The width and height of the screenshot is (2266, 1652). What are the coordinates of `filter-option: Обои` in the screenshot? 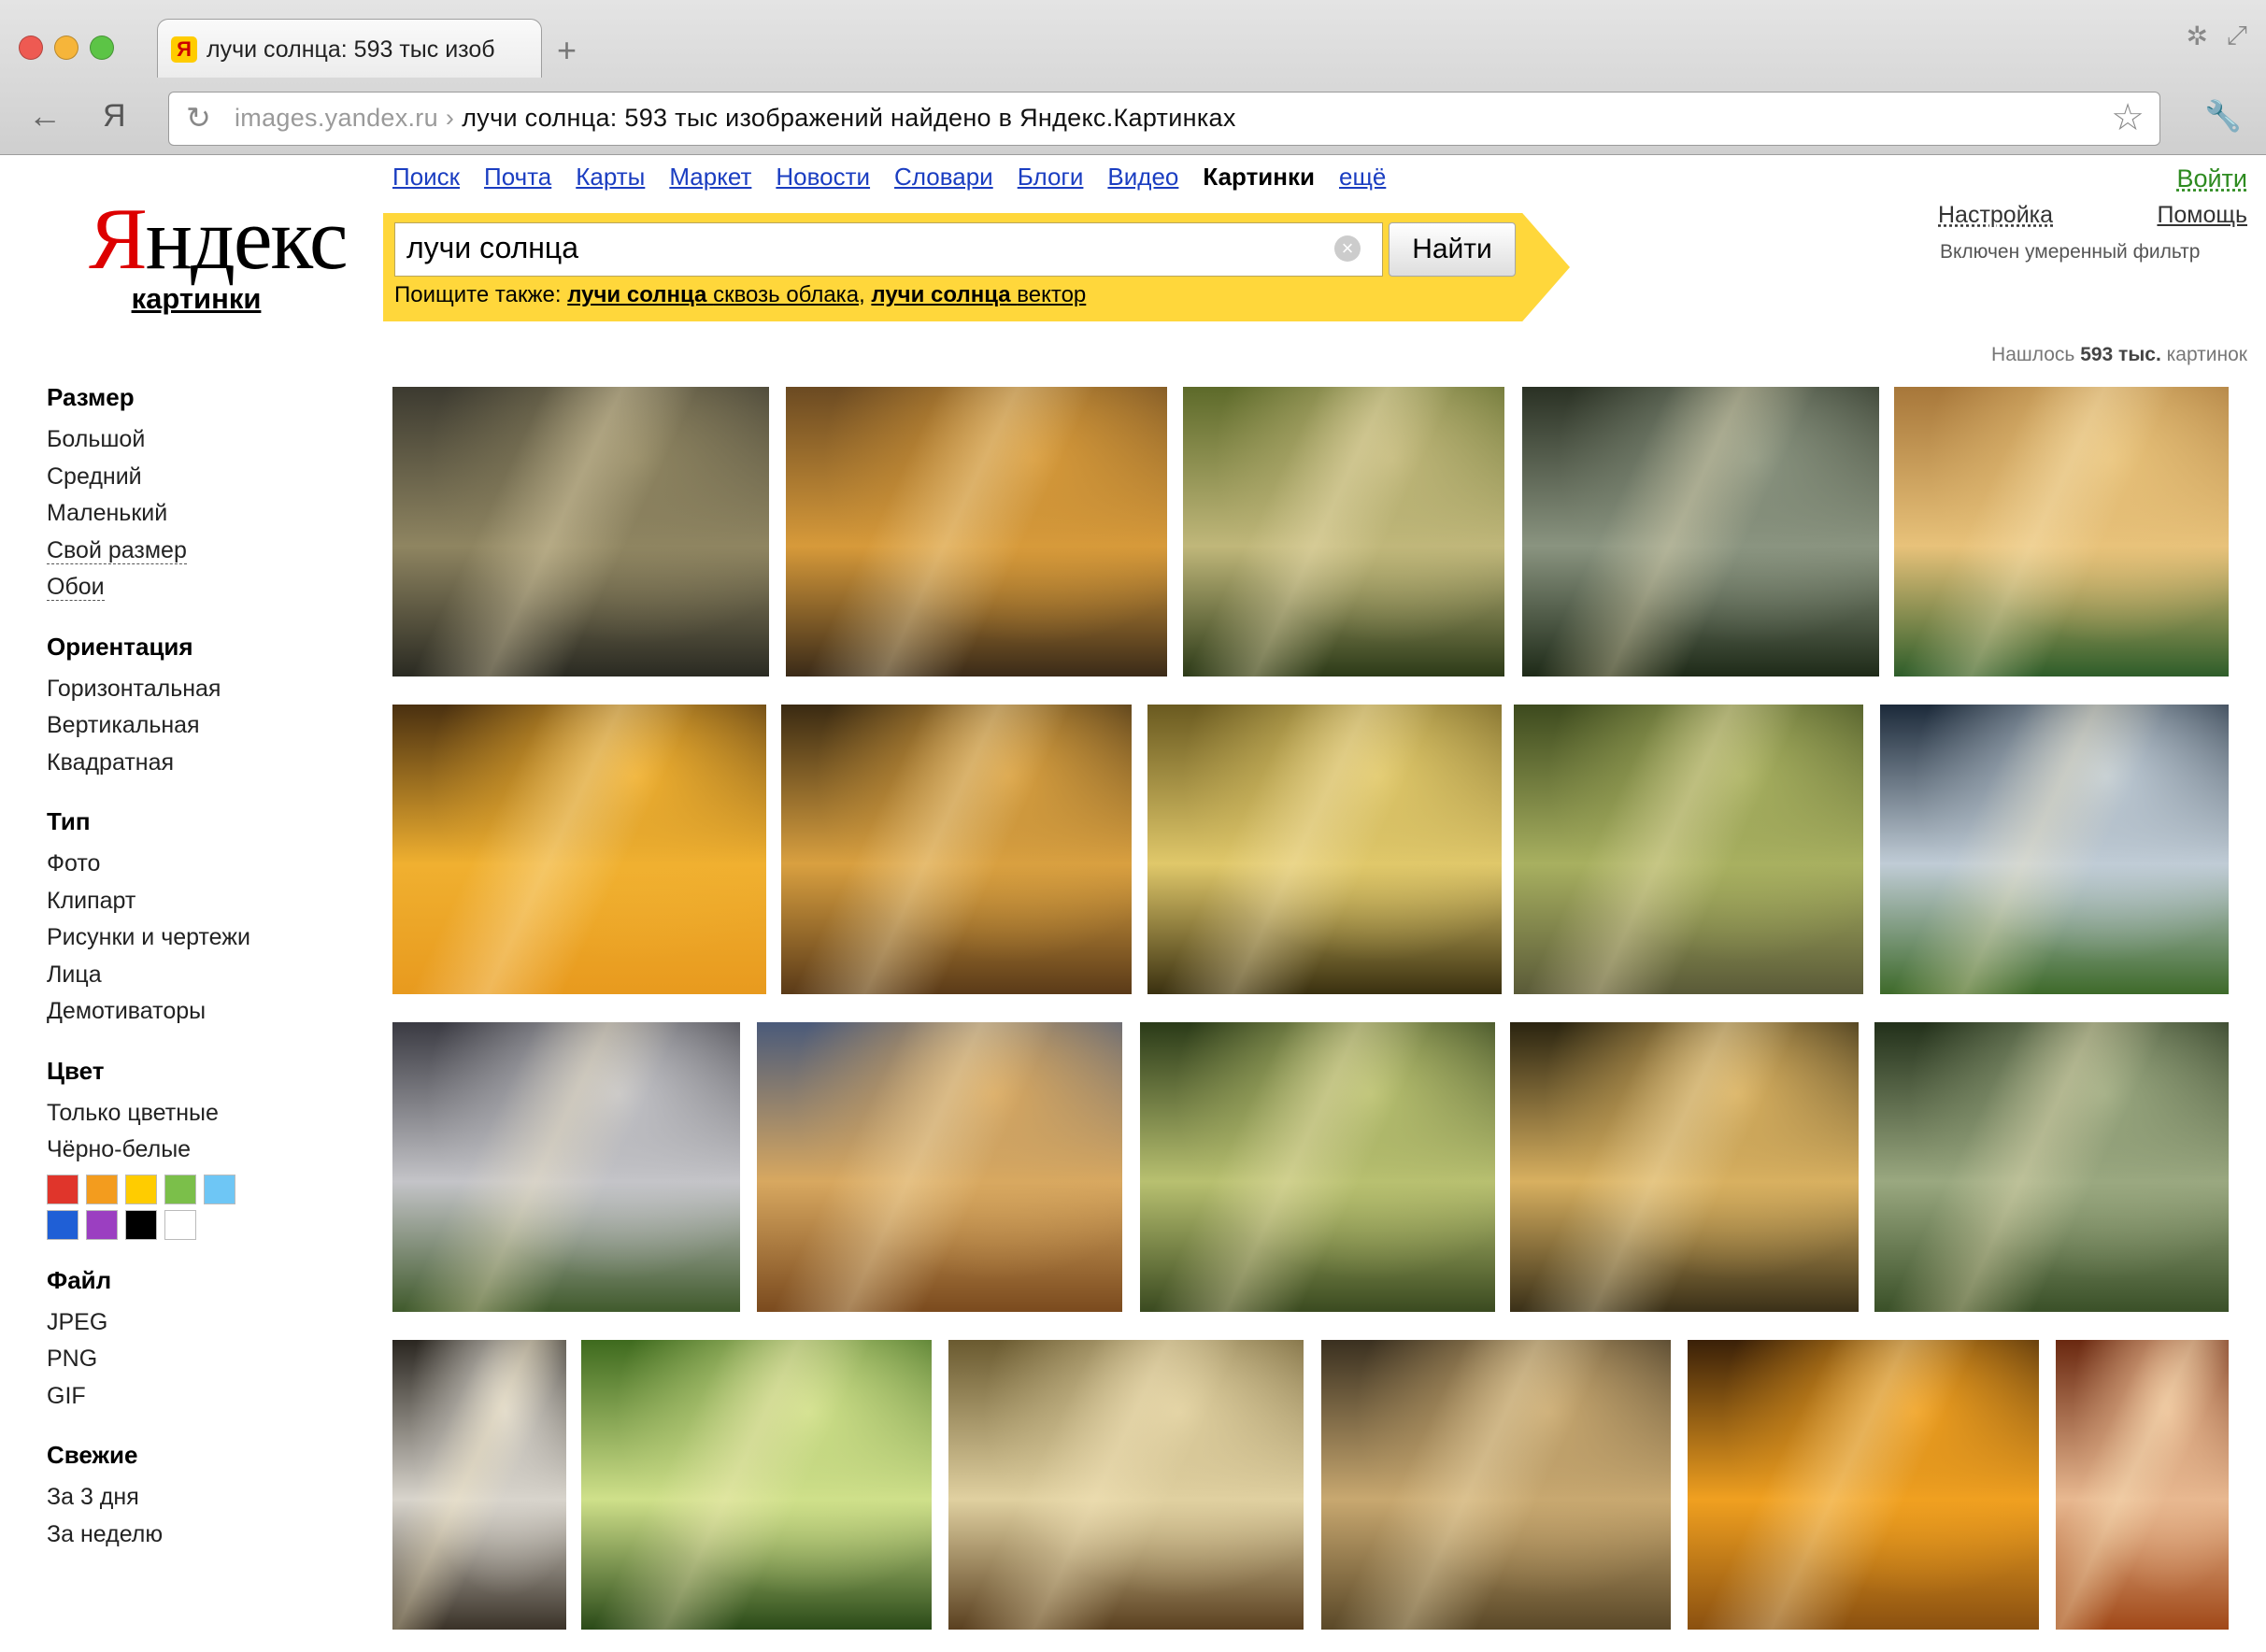 It's located at (197, 588).